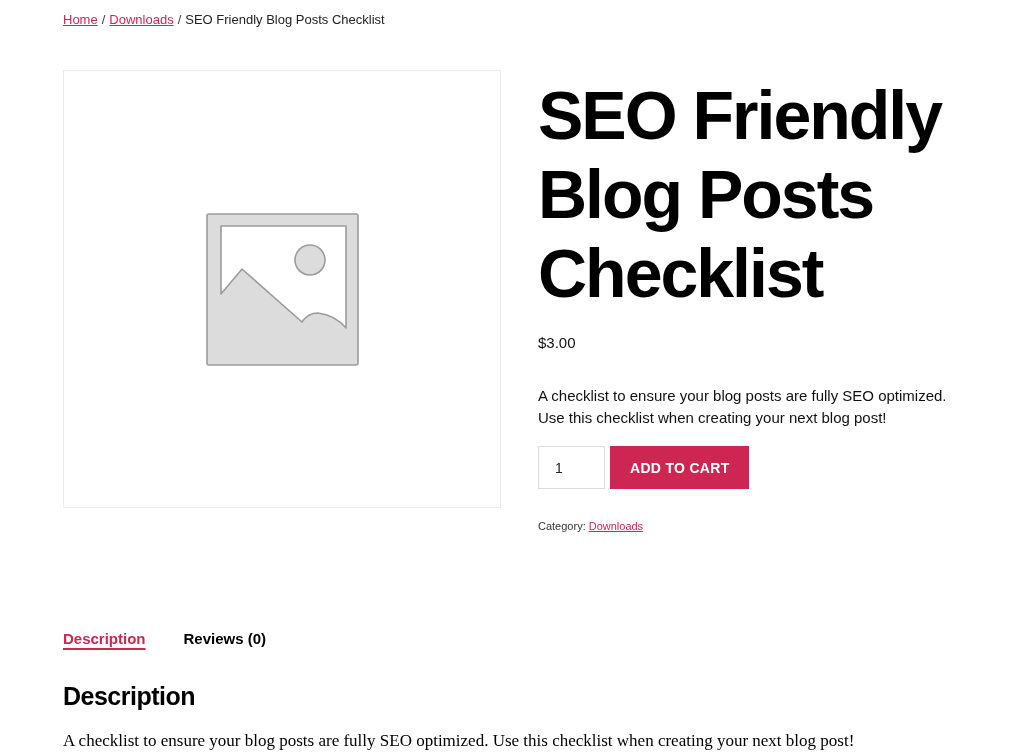 This screenshot has height=753, width=1024. Describe the element at coordinates (141, 20) in the screenshot. I see `breadcrumb-link: Downloads` at that location.